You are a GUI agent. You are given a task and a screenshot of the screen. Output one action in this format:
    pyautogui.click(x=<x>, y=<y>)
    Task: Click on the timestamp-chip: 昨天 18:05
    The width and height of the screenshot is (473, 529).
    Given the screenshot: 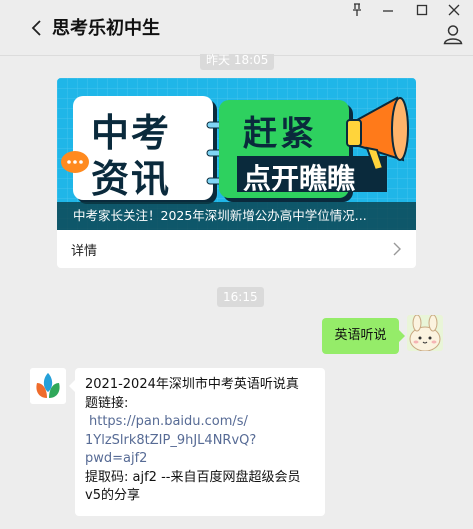 What is the action you would take?
    pyautogui.click(x=237, y=60)
    